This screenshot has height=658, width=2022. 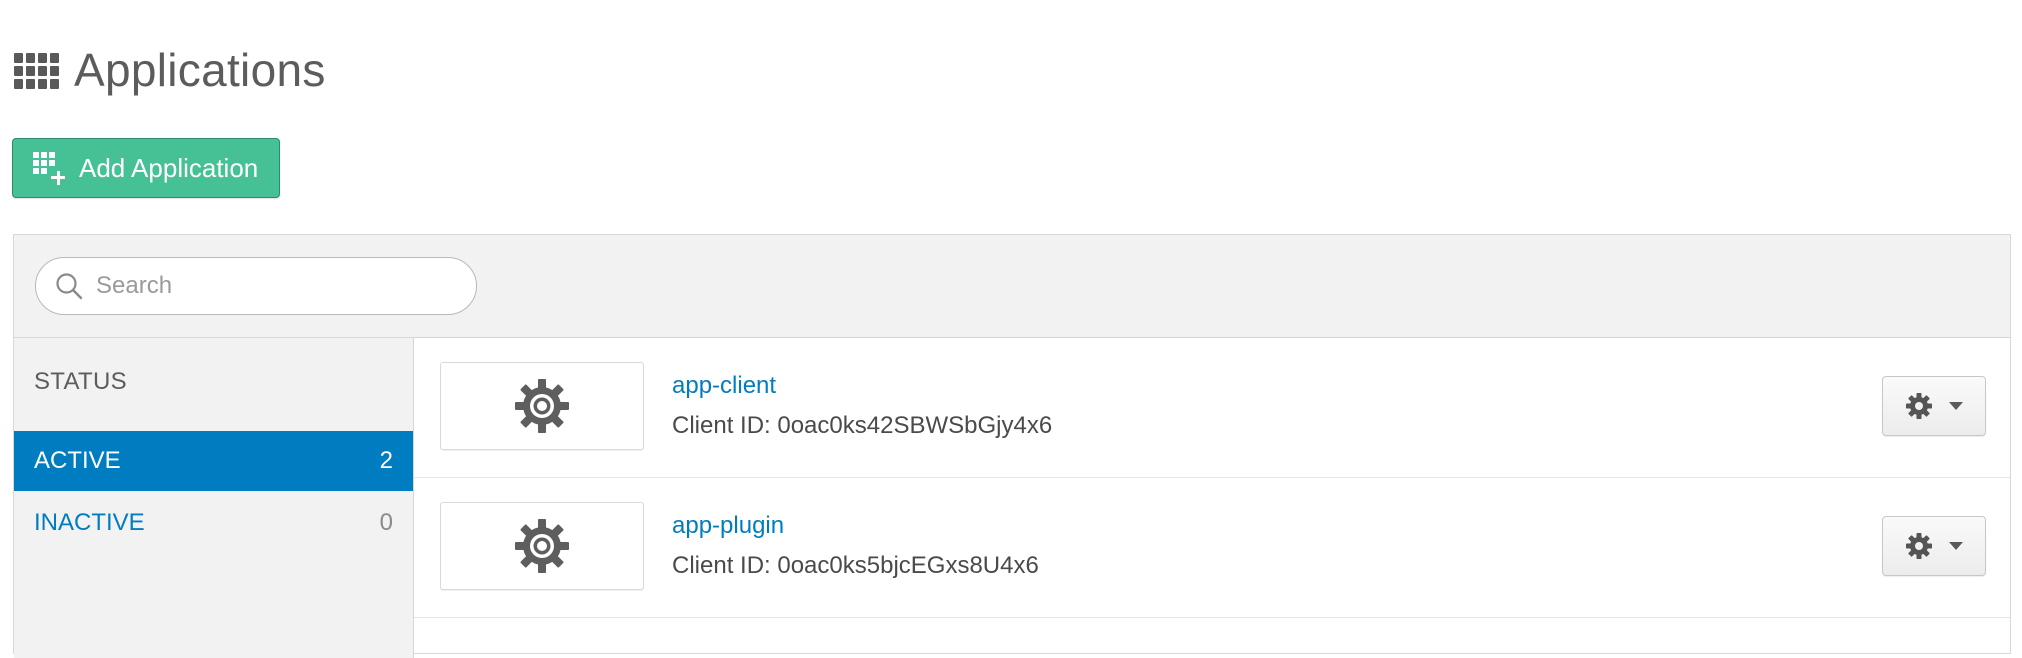 What do you see at coordinates (855, 565) in the screenshot?
I see `client-id: Client ID: 0oac0ks5bjcEGxs8U4x6` at bounding box center [855, 565].